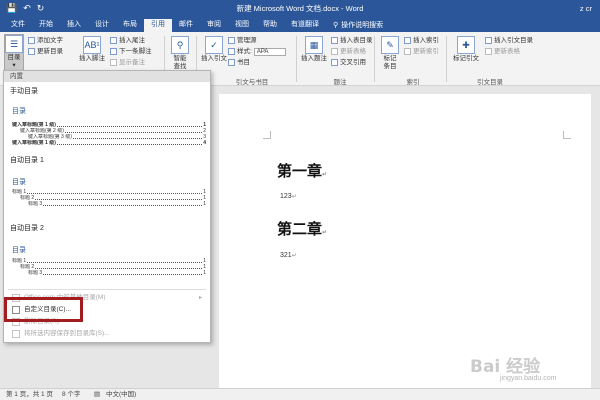 This screenshot has height=400, width=600. What do you see at coordinates (158, 25) in the screenshot?
I see `tab-references: 引用` at bounding box center [158, 25].